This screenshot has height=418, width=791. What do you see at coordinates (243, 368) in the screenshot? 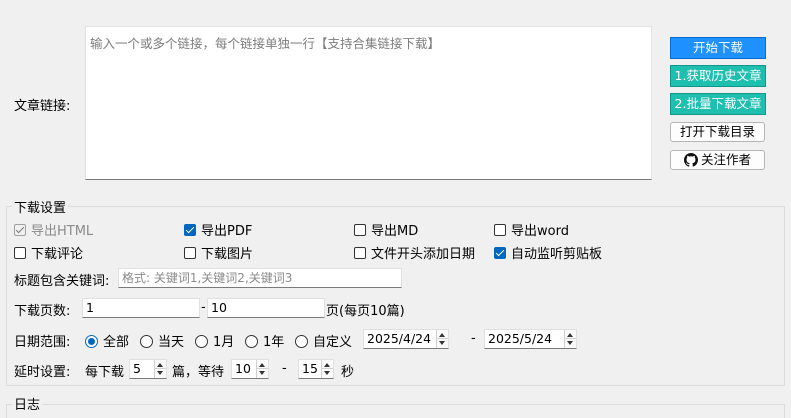
I see `delay-wait-min-value: 10` at bounding box center [243, 368].